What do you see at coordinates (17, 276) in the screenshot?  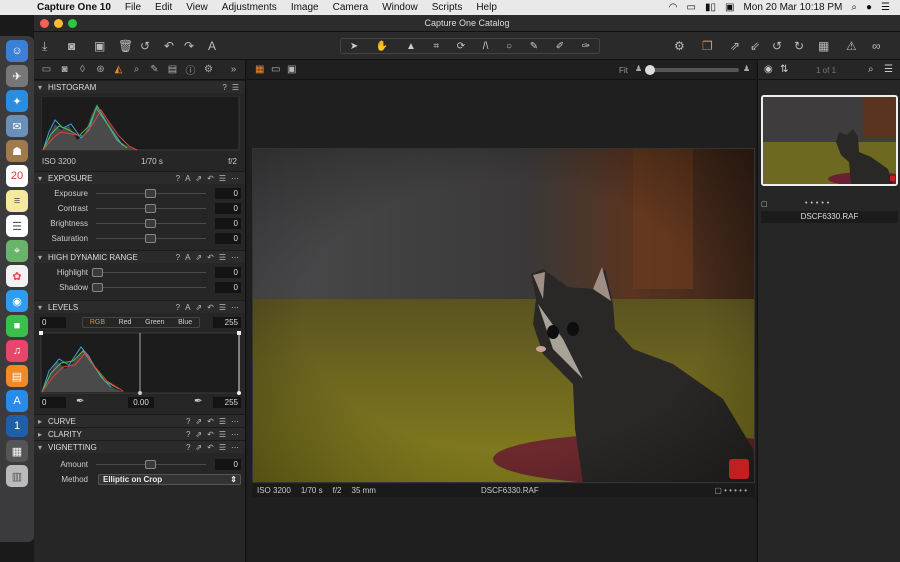 I see `photos-icon: ✿` at bounding box center [17, 276].